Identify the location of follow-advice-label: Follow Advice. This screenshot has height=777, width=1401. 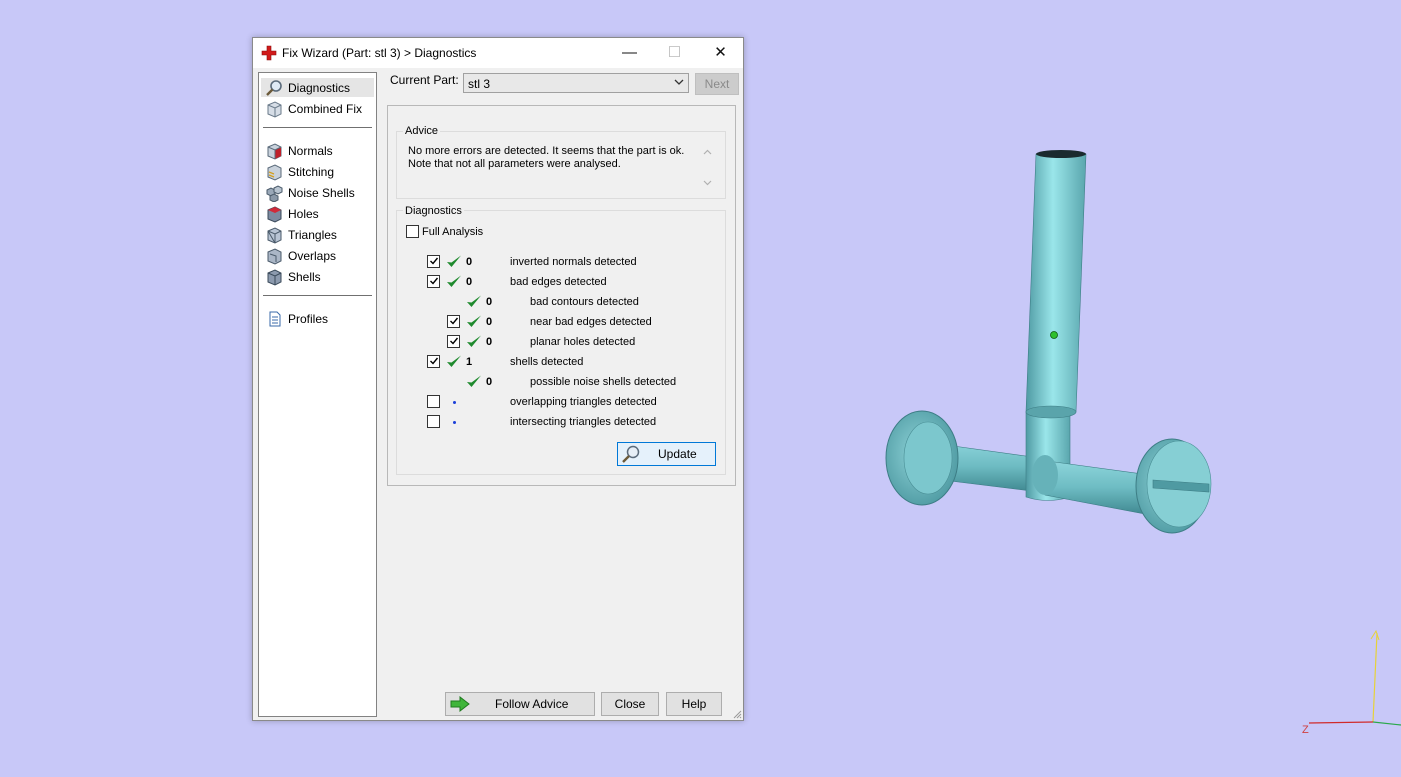
(532, 704).